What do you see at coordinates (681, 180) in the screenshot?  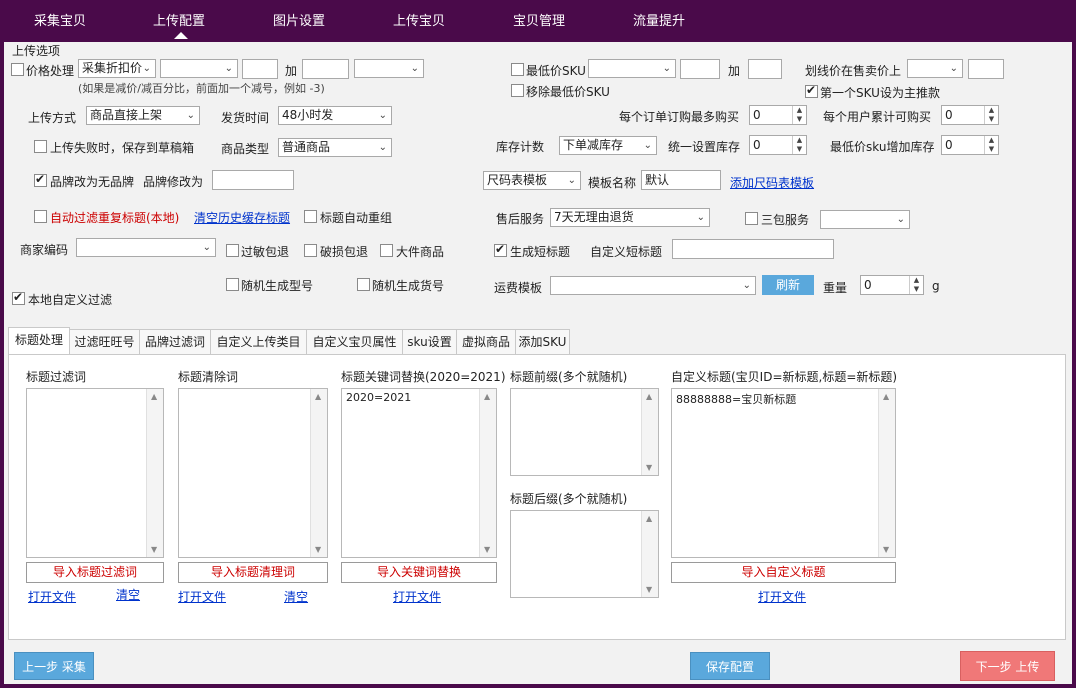 I see `template-name-input: 默认` at bounding box center [681, 180].